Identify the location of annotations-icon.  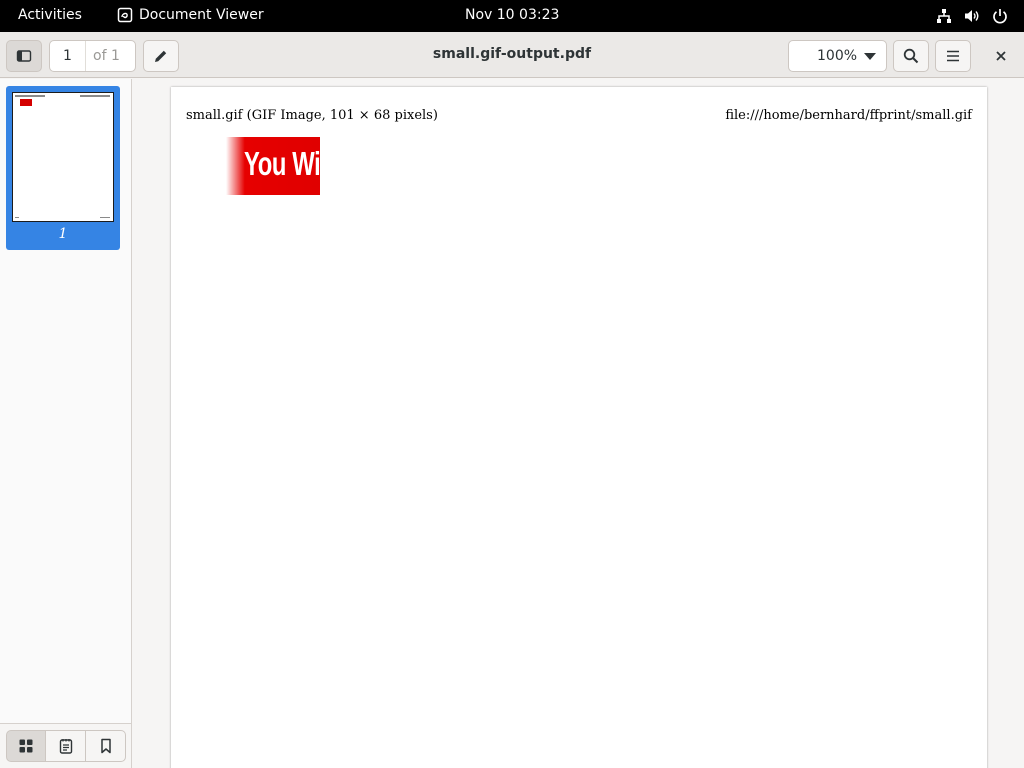
(65, 746).